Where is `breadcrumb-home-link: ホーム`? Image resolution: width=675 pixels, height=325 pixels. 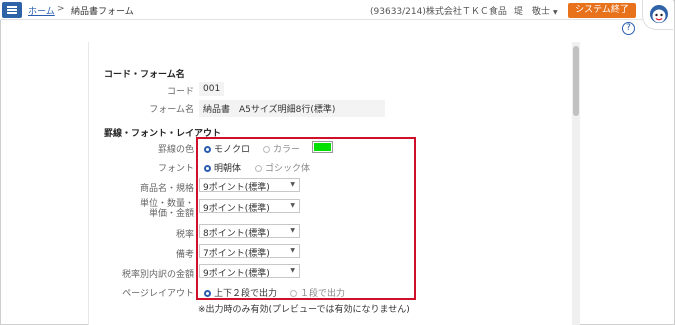 breadcrumb-home-link: ホーム is located at coordinates (41, 10).